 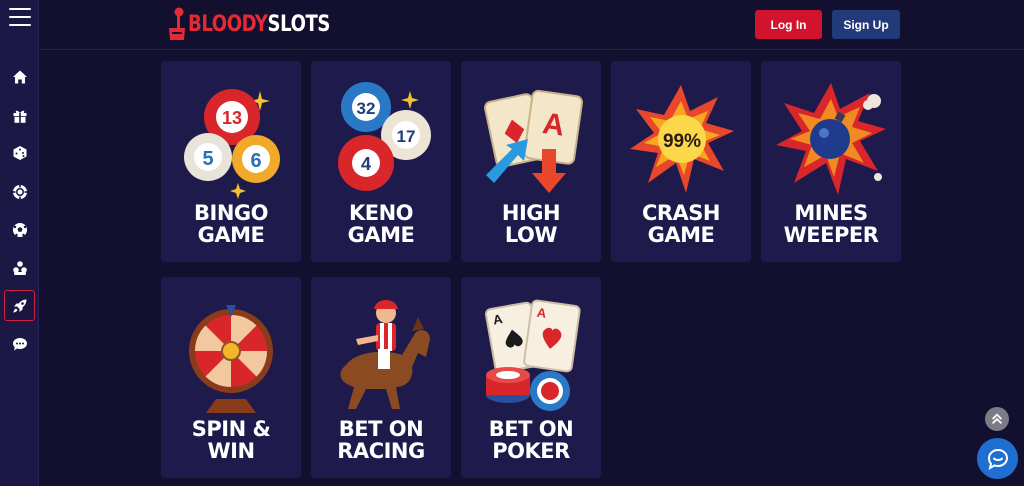 I want to click on cards-icon, so click(x=19, y=267).